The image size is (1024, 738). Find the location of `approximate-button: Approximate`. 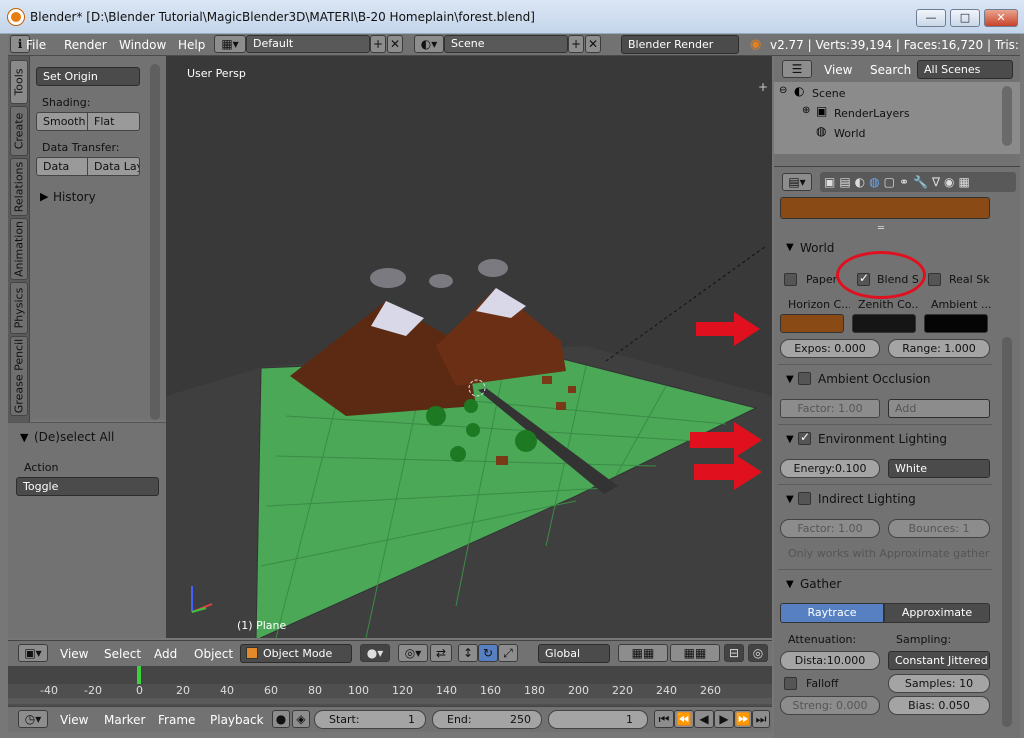

approximate-button: Approximate is located at coordinates (937, 613).